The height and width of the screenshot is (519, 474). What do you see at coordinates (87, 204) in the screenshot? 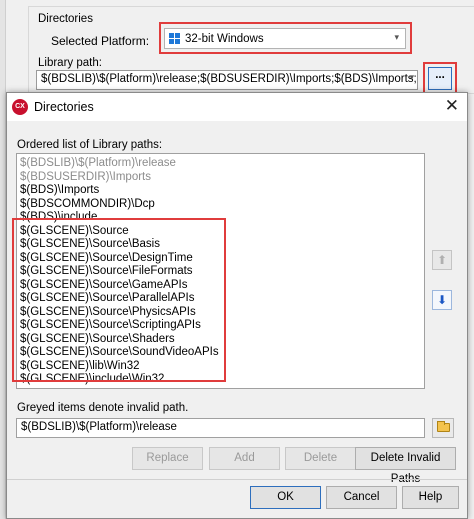
I see `list-item: $(BDSCOMMONDIR)\Dcp` at bounding box center [87, 204].